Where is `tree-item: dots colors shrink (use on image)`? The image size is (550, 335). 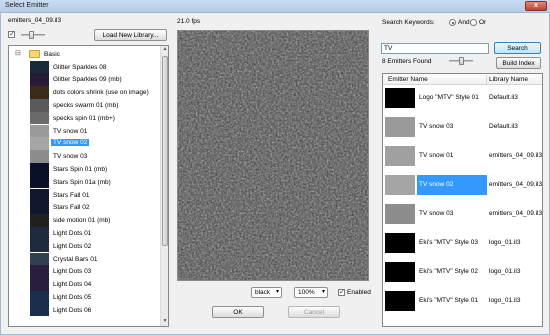 tree-item: dots colors shrink (use on image) is located at coordinates (85, 92).